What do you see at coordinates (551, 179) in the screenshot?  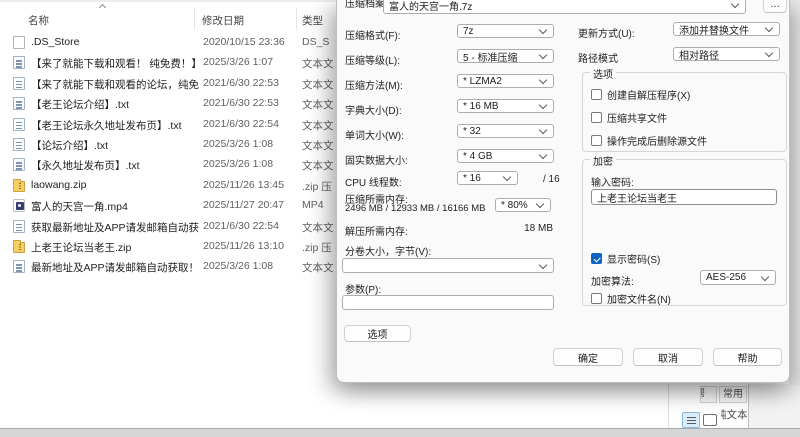 I see `cpu-threads-max: / 16` at bounding box center [551, 179].